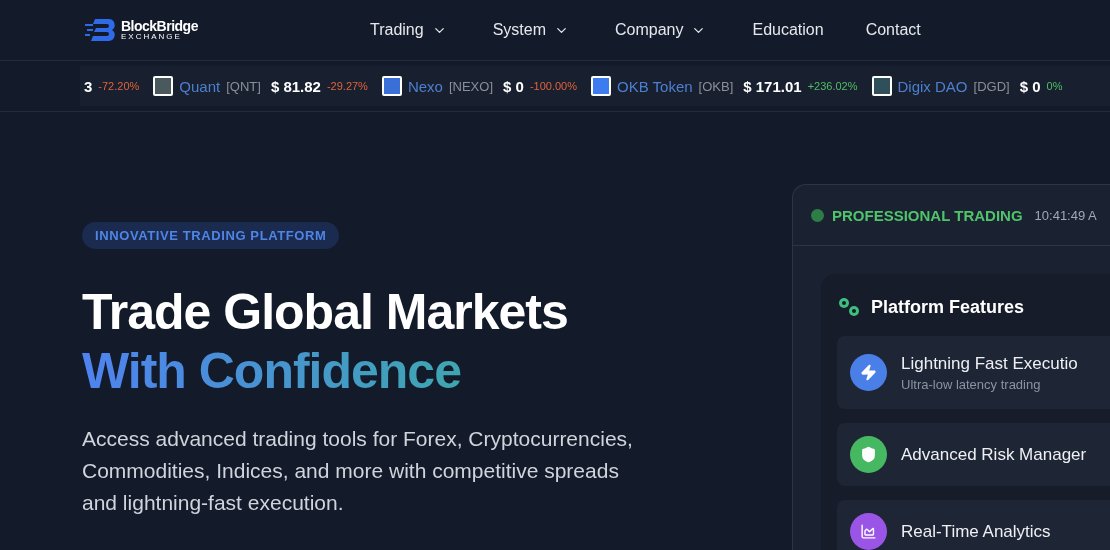 The image size is (1110, 550). Describe the element at coordinates (991, 86) in the screenshot. I see `coin-symbol: [DGD]` at that location.